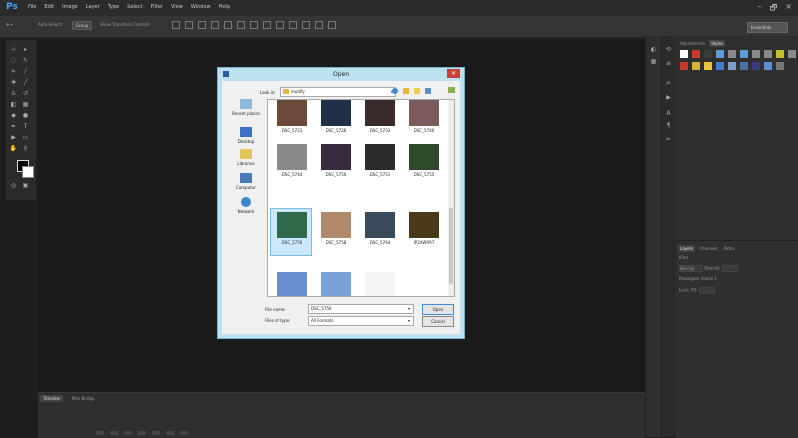 This screenshot has width=798, height=438. Describe the element at coordinates (246, 107) in the screenshot. I see `place-recent: Recent places` at that location.